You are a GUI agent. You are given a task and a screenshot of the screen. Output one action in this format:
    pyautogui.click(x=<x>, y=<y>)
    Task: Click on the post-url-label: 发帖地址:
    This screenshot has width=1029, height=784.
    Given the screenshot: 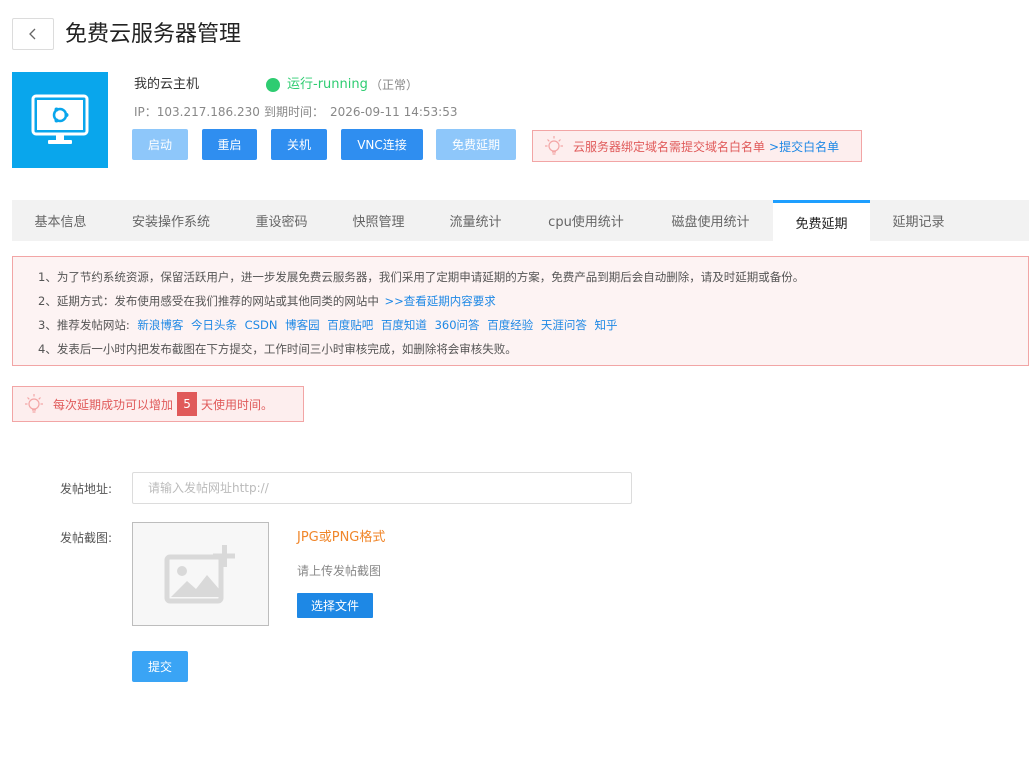 What is the action you would take?
    pyautogui.click(x=86, y=489)
    